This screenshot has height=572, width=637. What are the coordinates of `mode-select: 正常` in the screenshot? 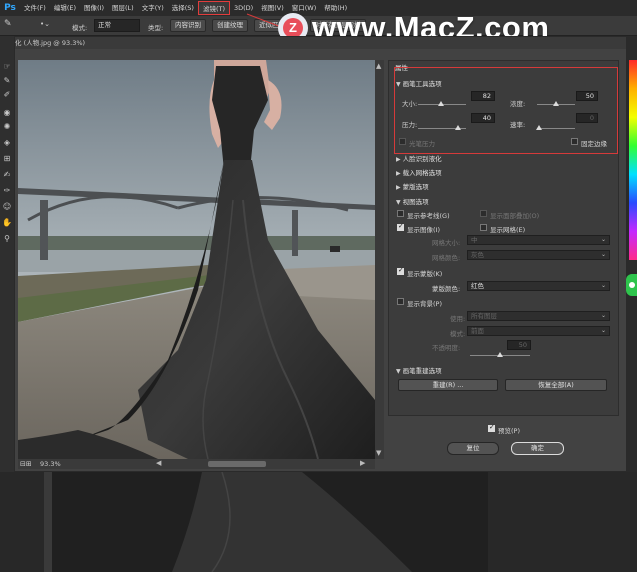 It's located at (117, 25).